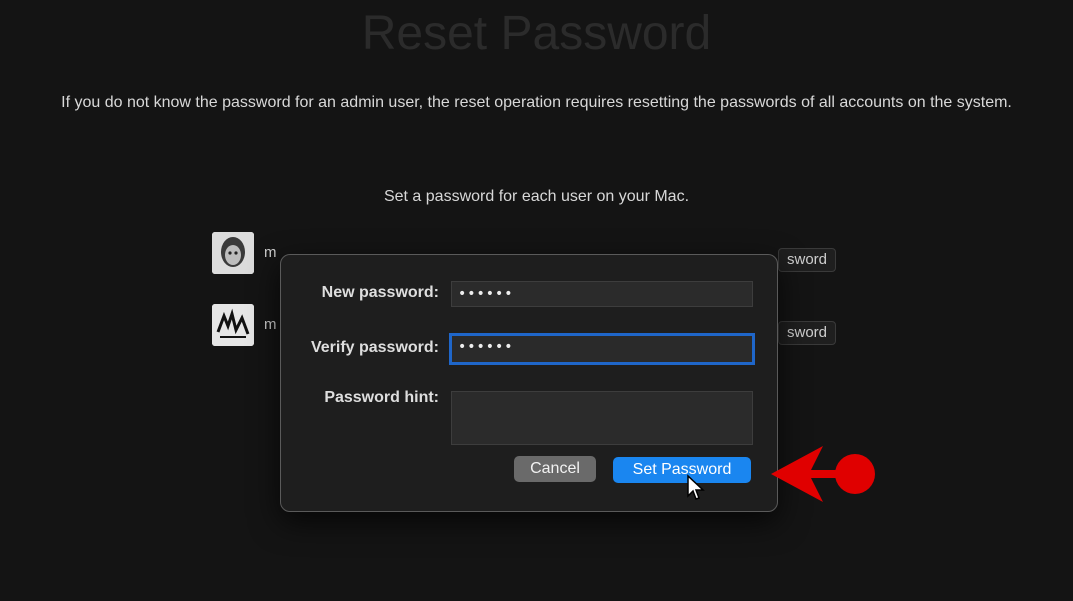  Describe the element at coordinates (374, 347) in the screenshot. I see `verify-password-label: Verify password:` at that location.